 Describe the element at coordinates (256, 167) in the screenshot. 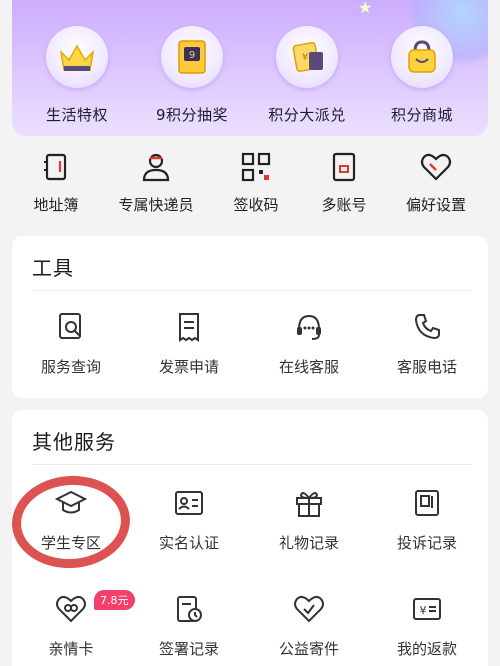

I see `qr-code-icon` at that location.